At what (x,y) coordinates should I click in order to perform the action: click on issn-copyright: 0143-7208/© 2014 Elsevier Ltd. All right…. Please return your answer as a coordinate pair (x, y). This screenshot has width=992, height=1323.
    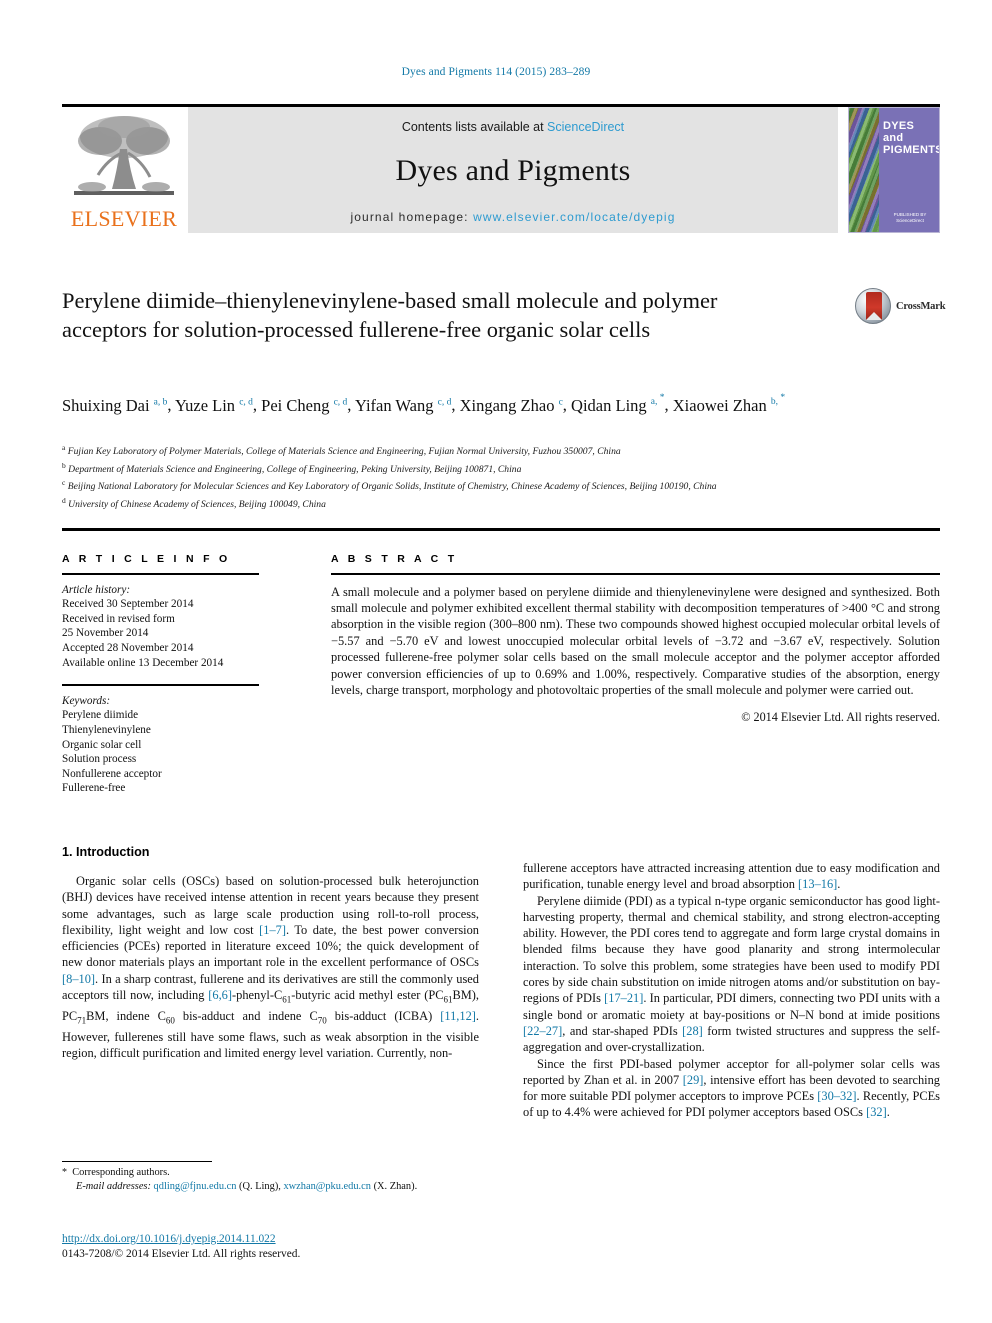
    Looking at the image, I should click on (181, 1254).